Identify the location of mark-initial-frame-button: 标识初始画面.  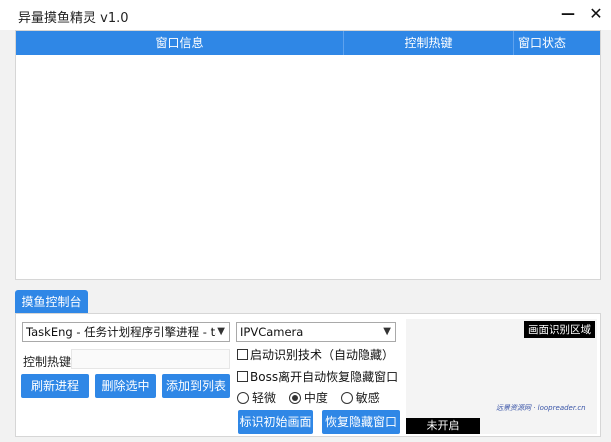
(275, 422).